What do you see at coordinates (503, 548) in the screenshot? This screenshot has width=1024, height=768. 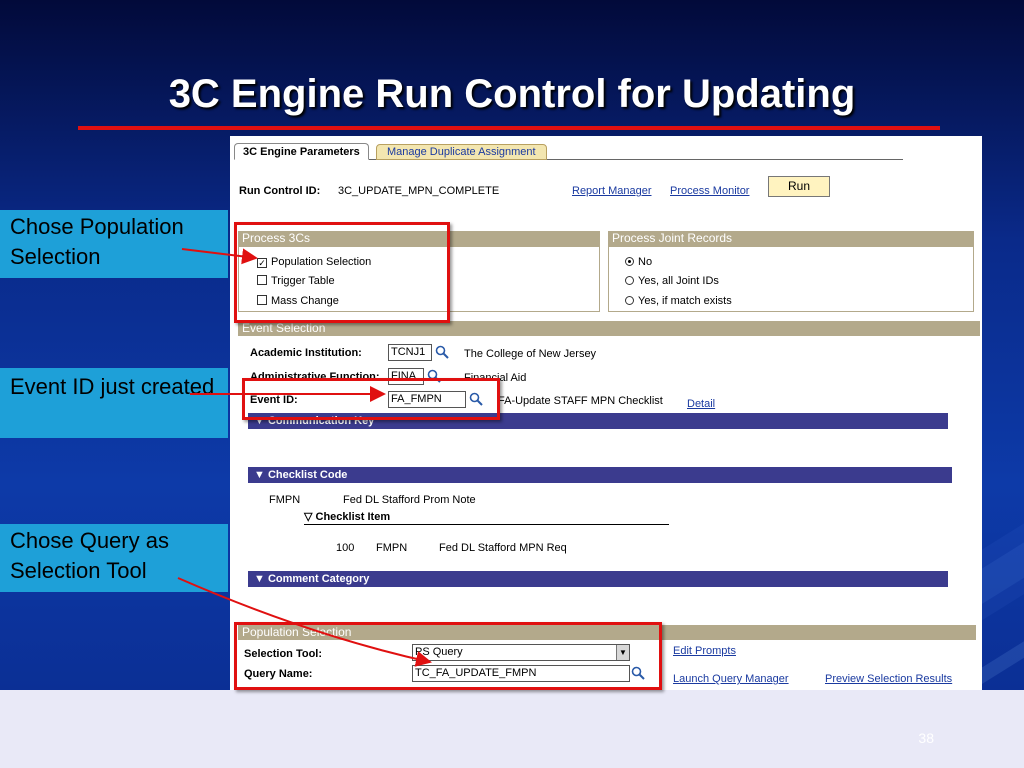 I see `checklist-item-desc: Fed DL Stafford MPN Req` at bounding box center [503, 548].